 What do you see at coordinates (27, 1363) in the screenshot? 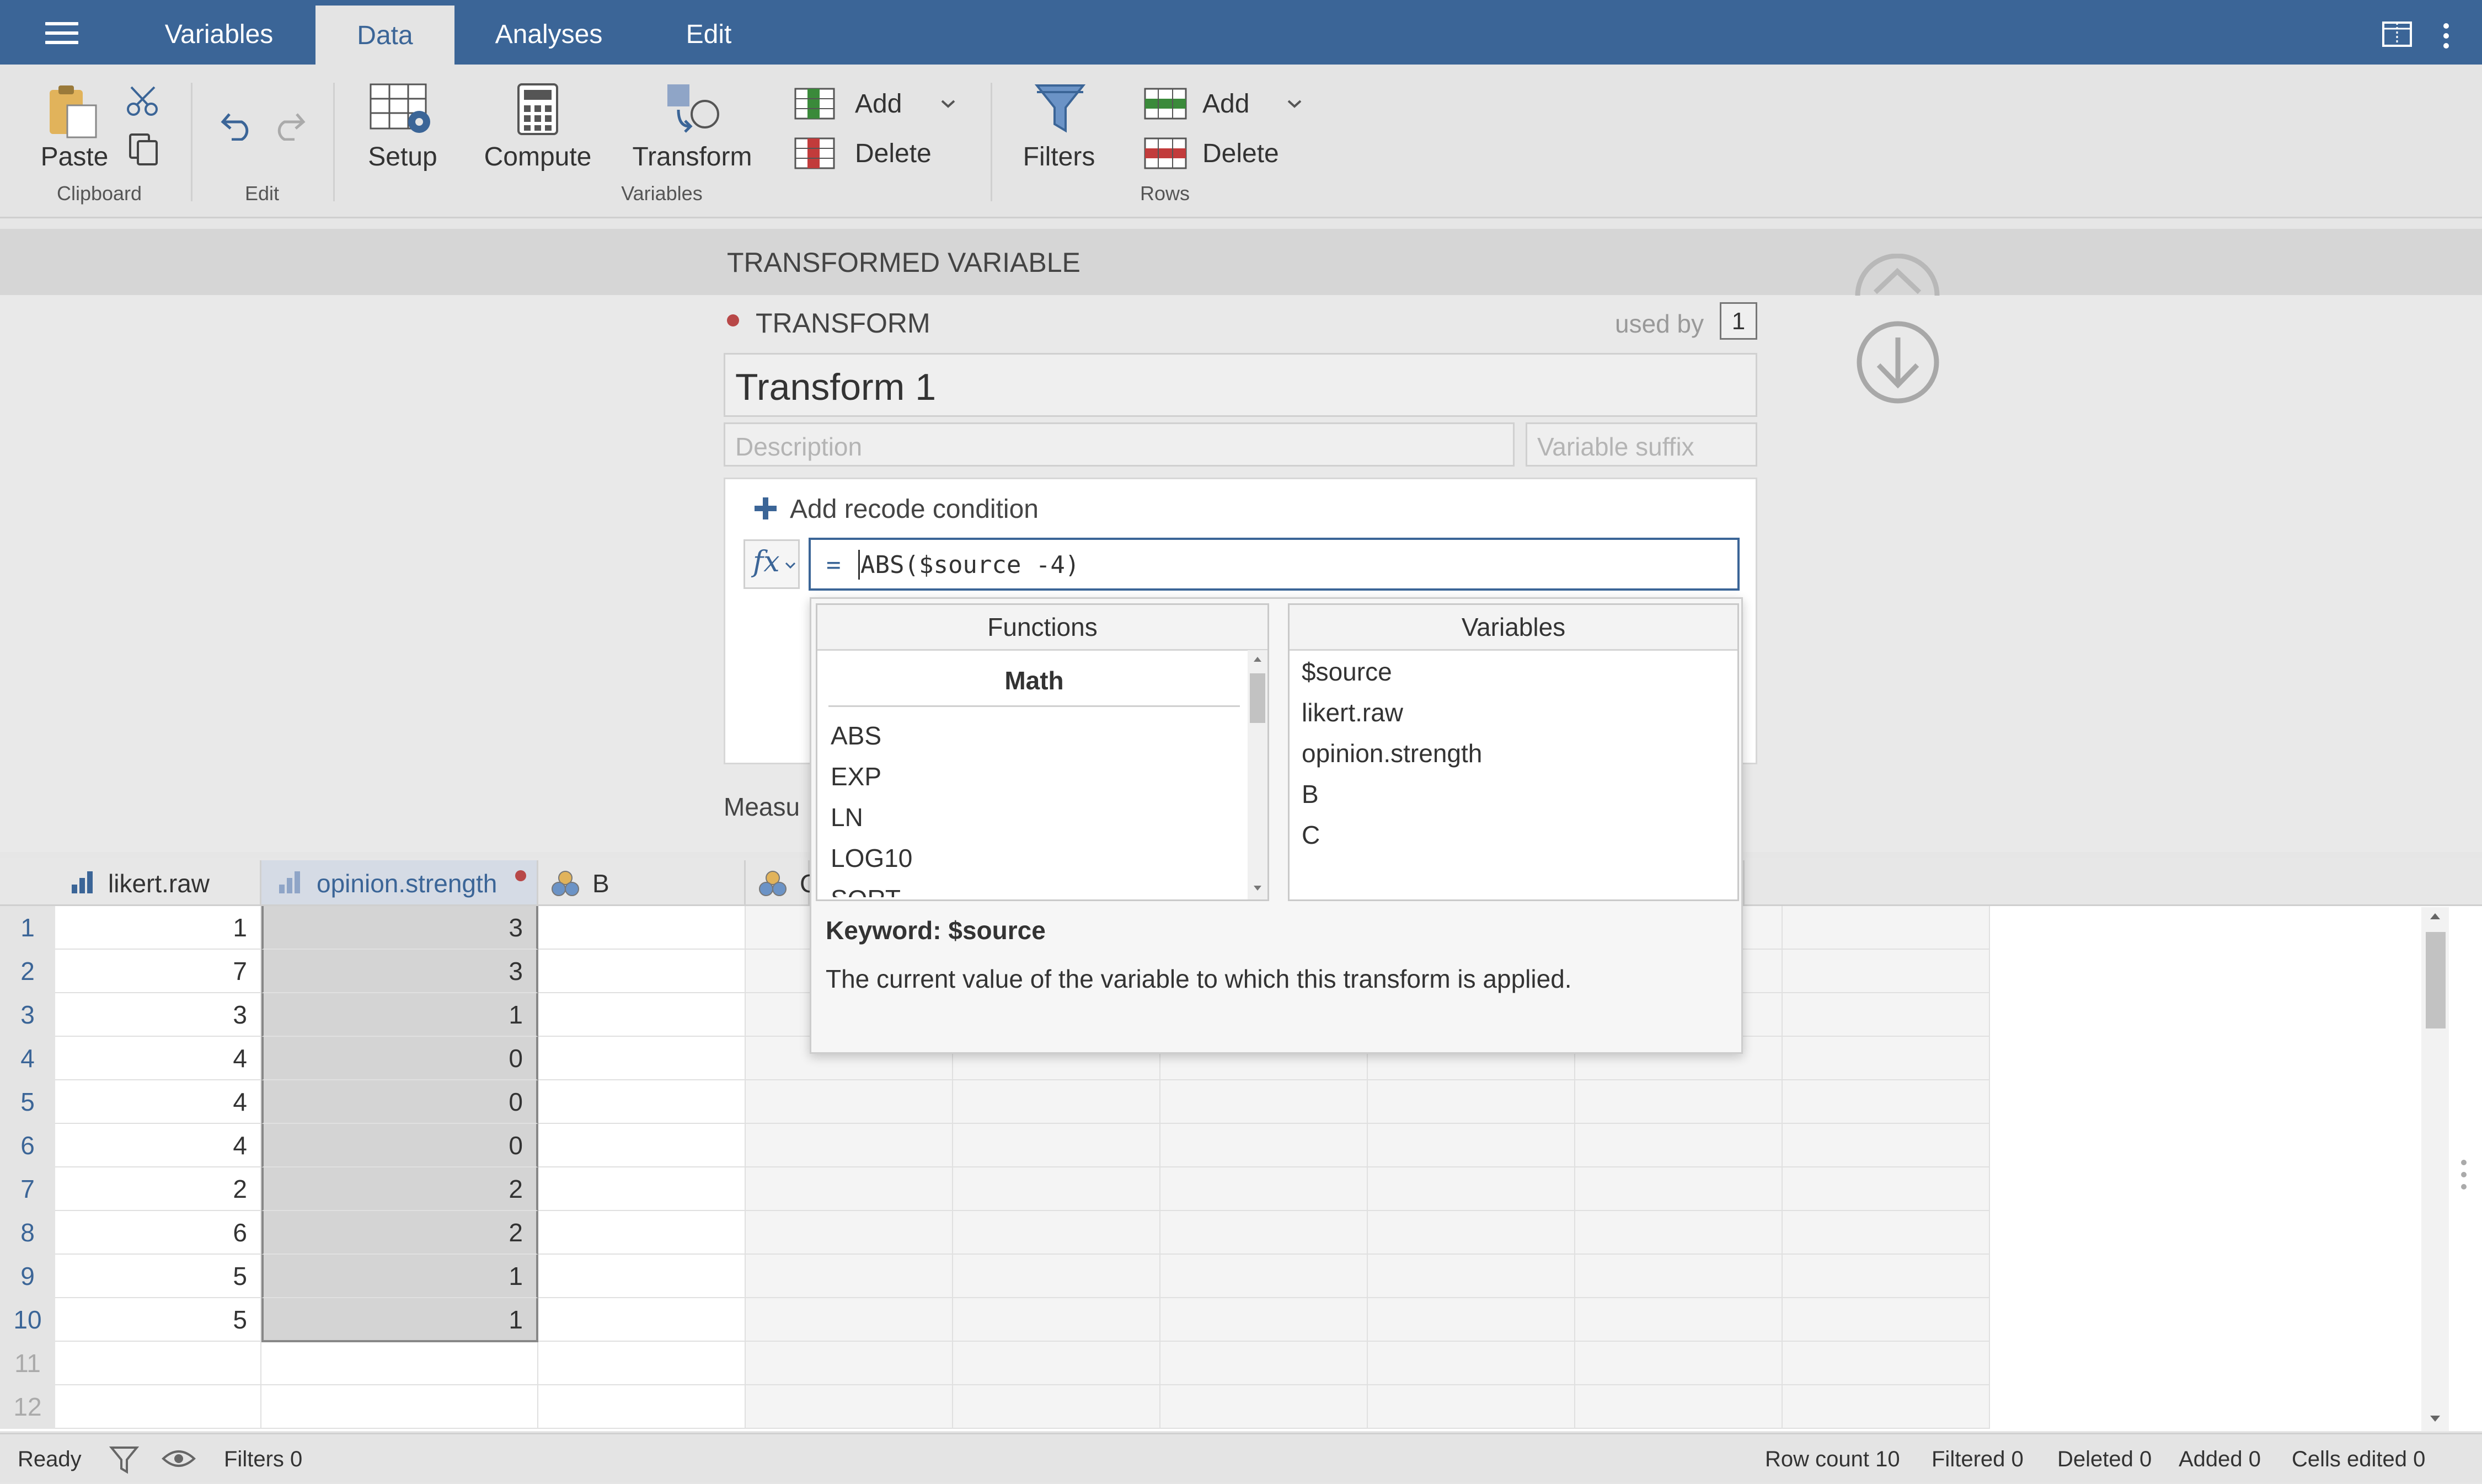
I see `row-number: 11` at bounding box center [27, 1363].